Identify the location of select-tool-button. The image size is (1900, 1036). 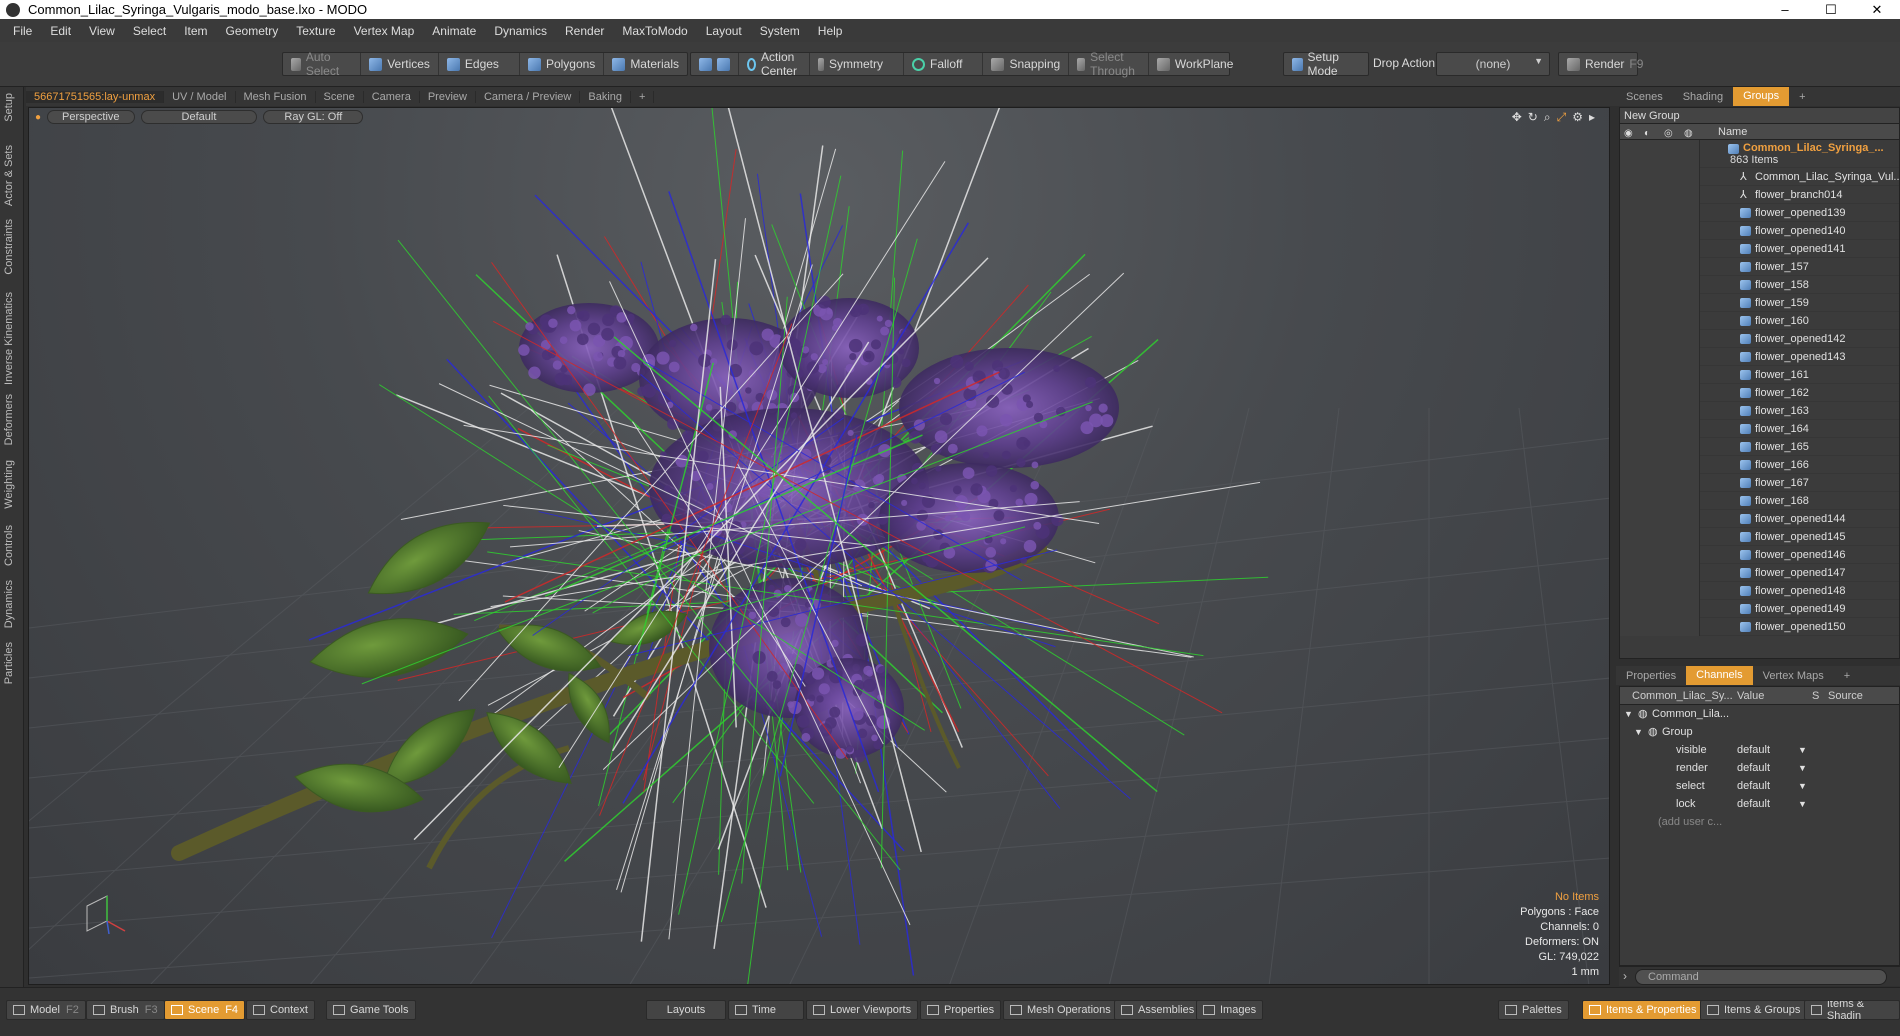
(715, 64).